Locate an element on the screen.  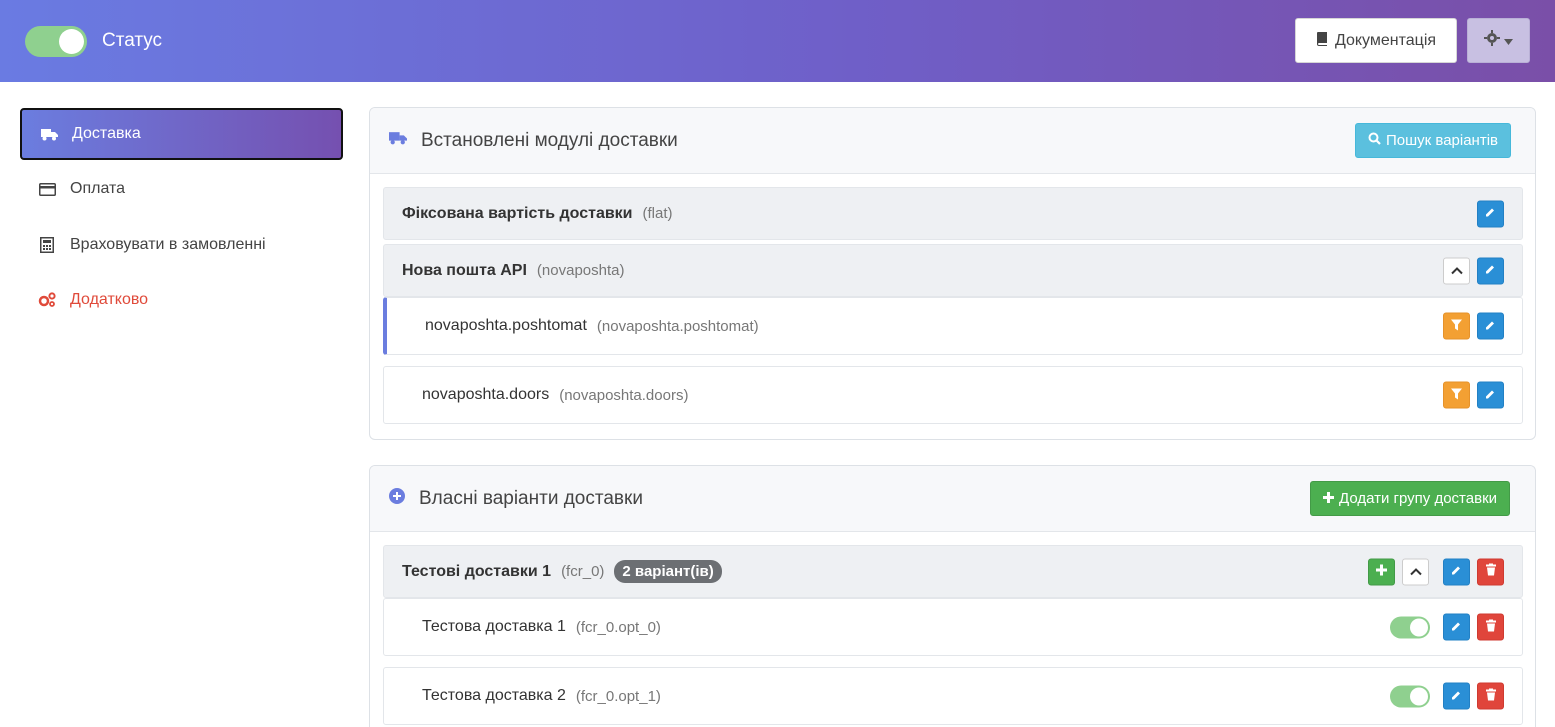
sidebar-item-label: Враховувати в замовленні is located at coordinates (168, 244).